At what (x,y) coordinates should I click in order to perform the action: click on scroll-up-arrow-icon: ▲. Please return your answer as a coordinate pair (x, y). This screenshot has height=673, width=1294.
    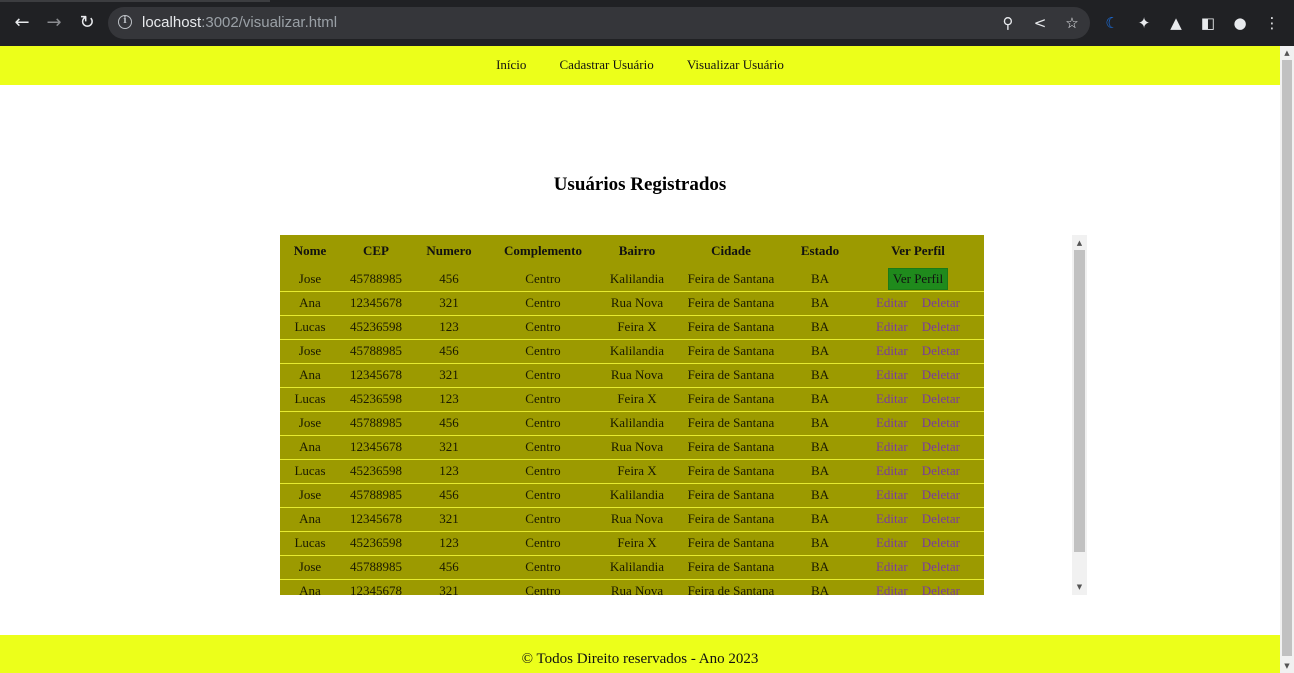
    Looking at the image, I should click on (1079, 243).